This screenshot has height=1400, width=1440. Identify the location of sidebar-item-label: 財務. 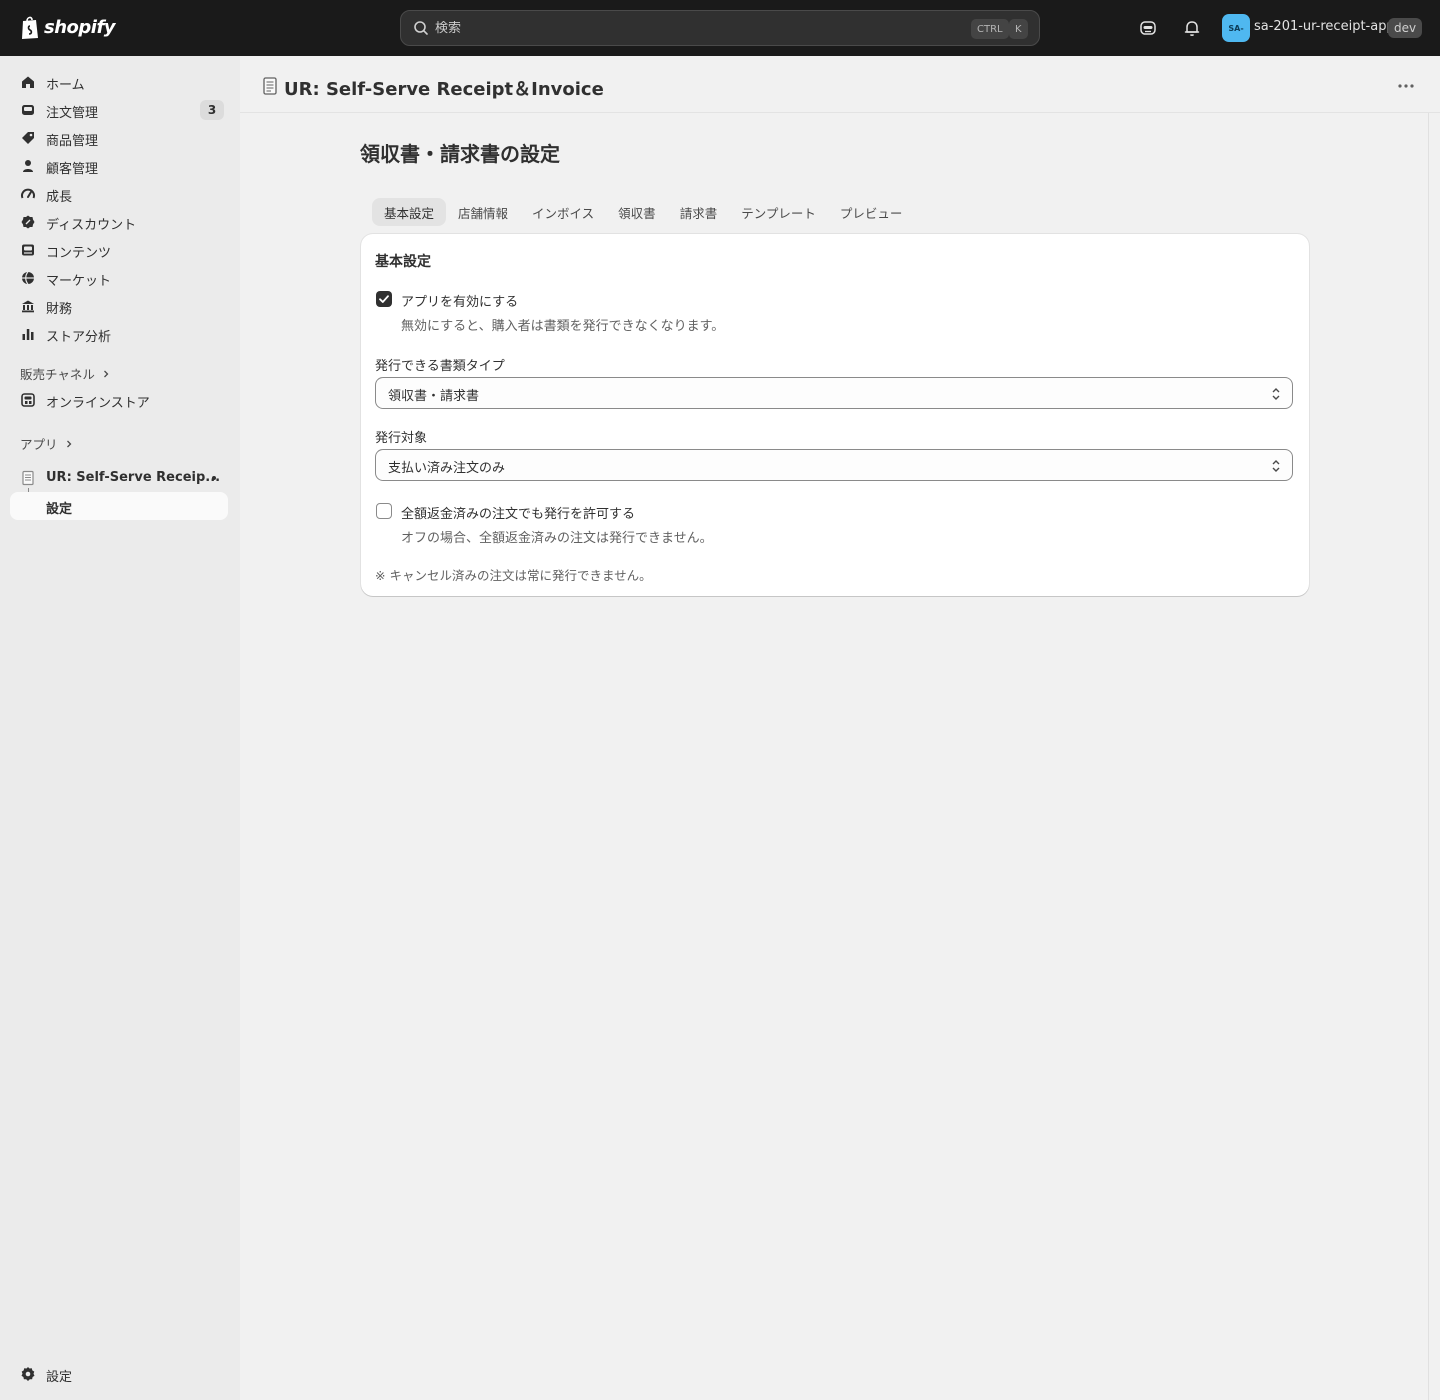
(59, 309).